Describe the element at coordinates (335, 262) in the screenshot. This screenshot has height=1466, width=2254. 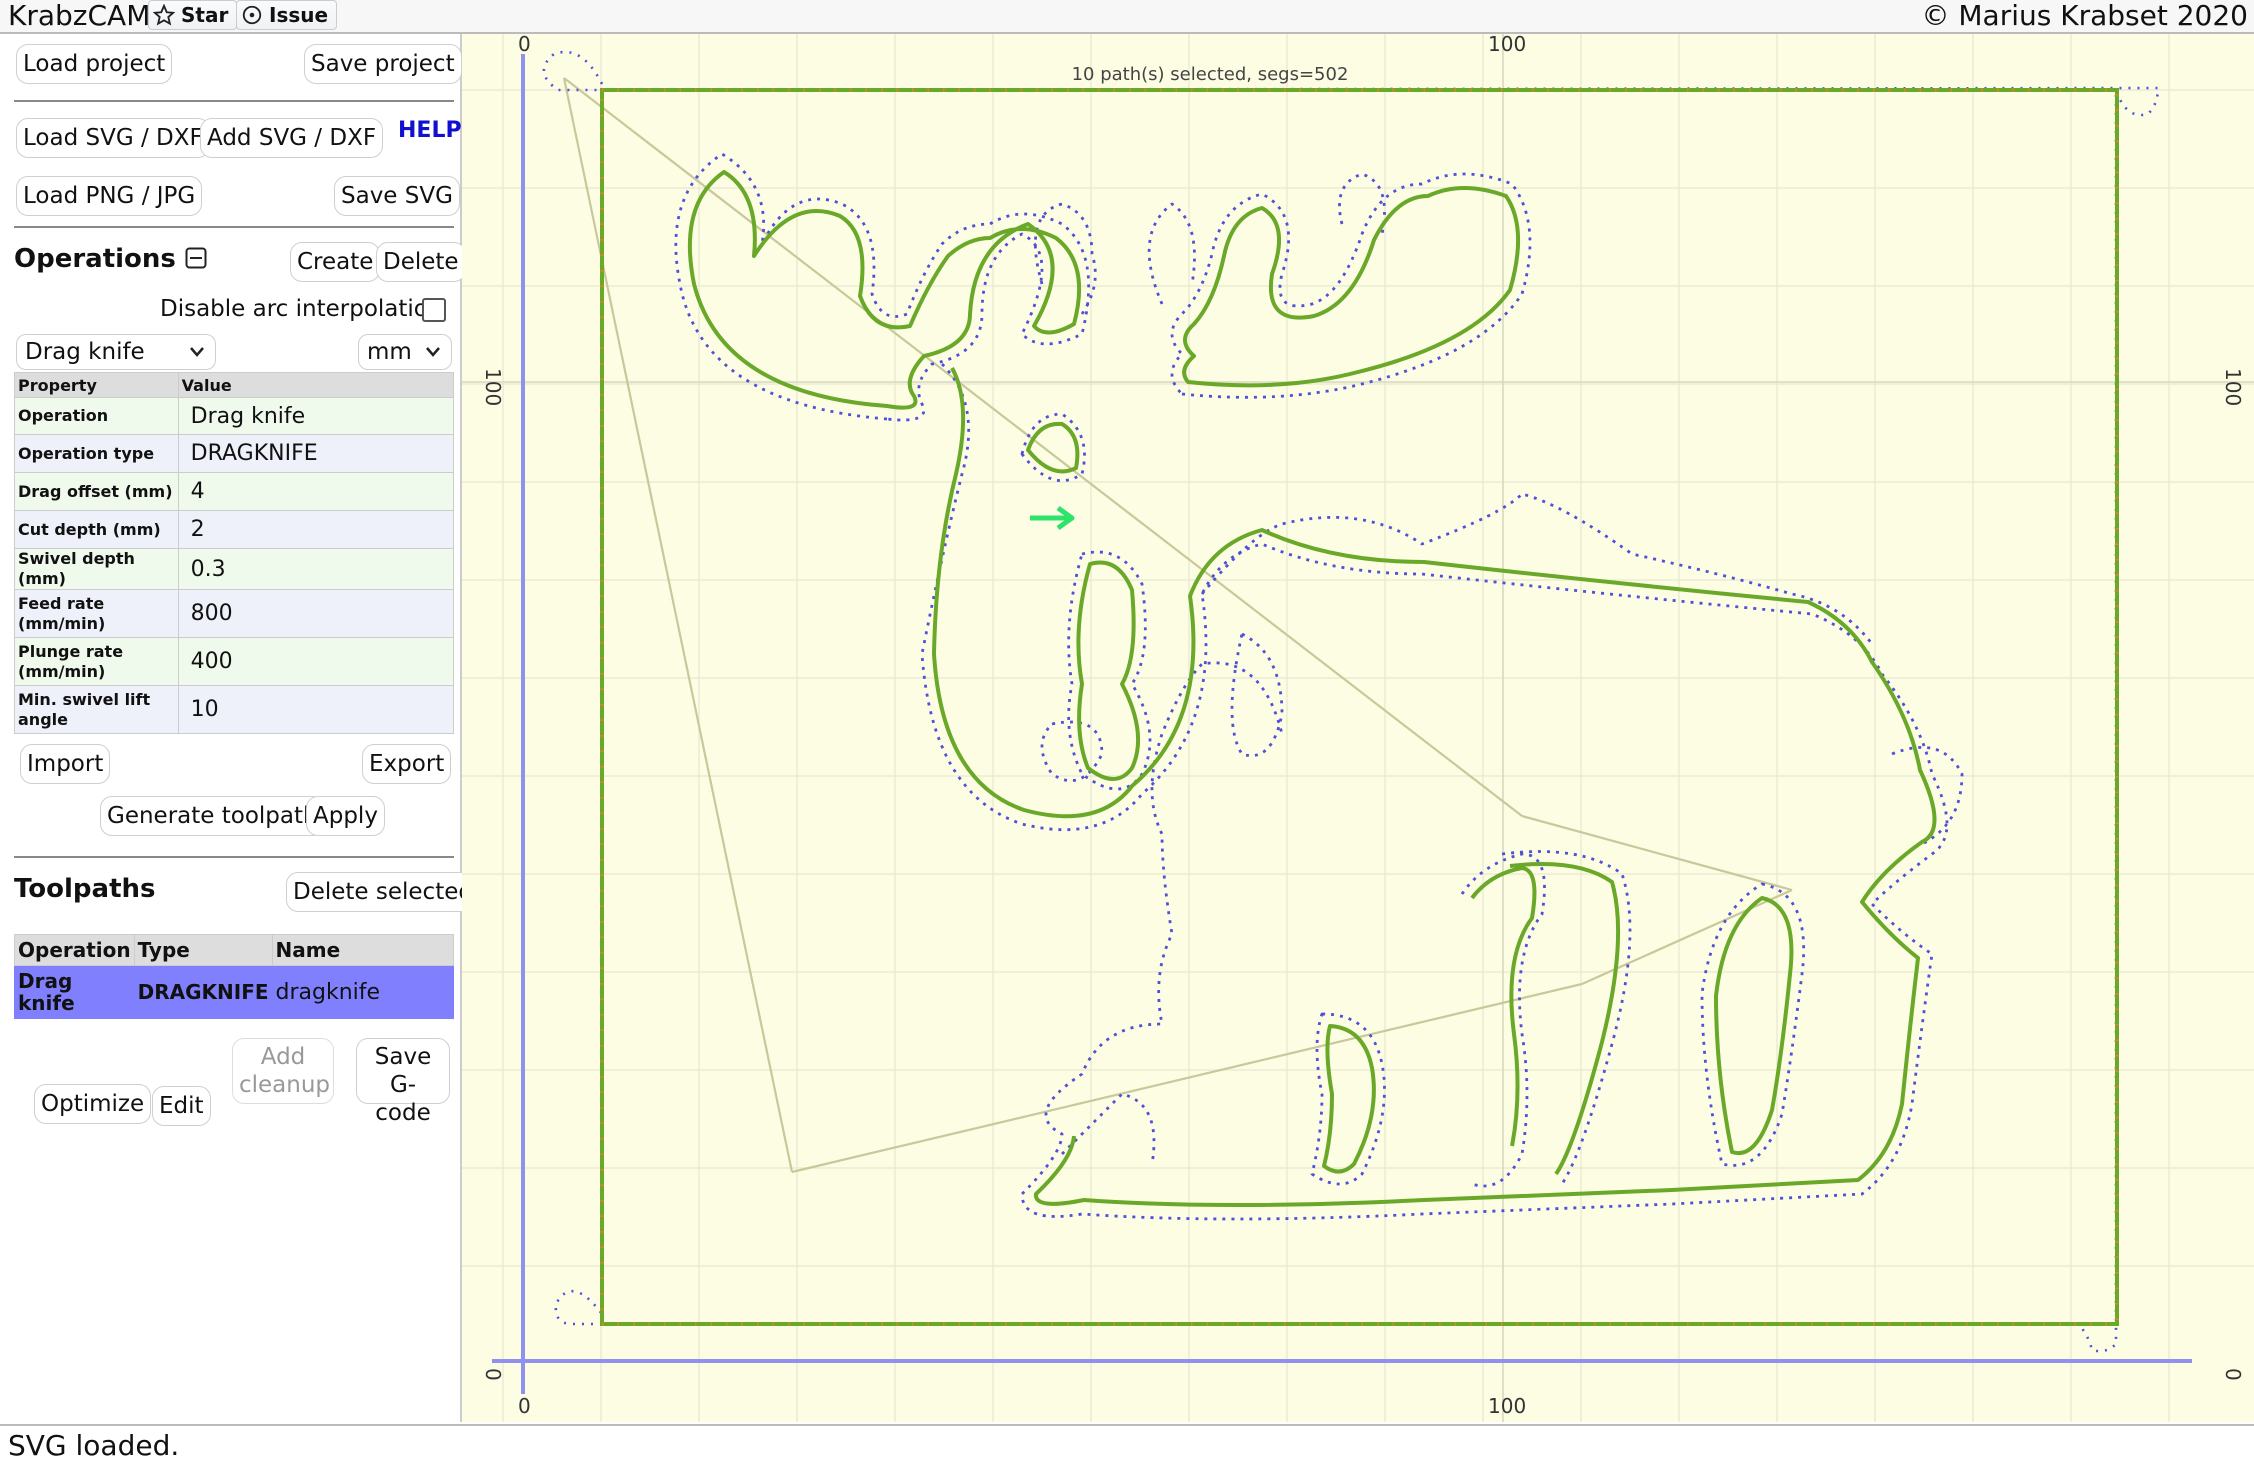
I see `create-operation-button: Create` at that location.